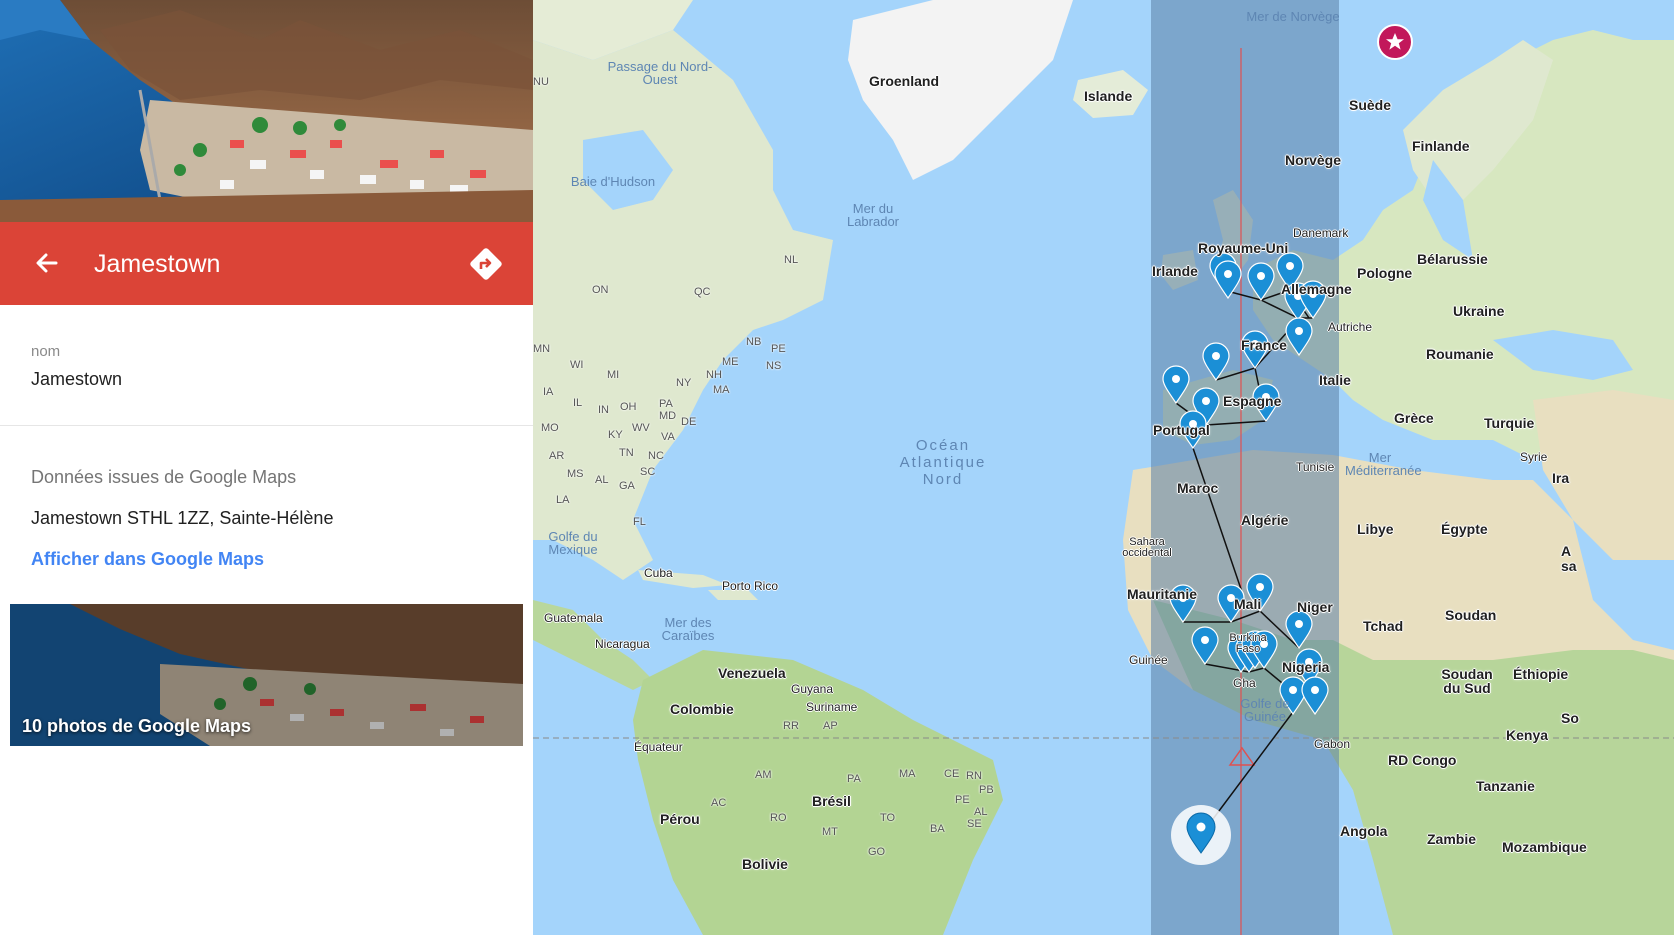 The image size is (1674, 935). What do you see at coordinates (77, 379) in the screenshot?
I see `name-value: Jamestown` at bounding box center [77, 379].